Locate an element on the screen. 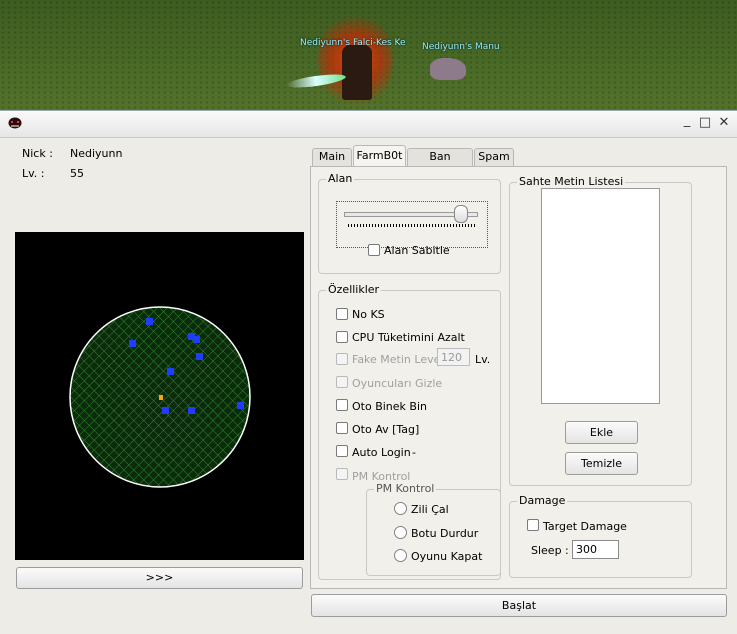  botu-durdur-radio is located at coordinates (400, 532).